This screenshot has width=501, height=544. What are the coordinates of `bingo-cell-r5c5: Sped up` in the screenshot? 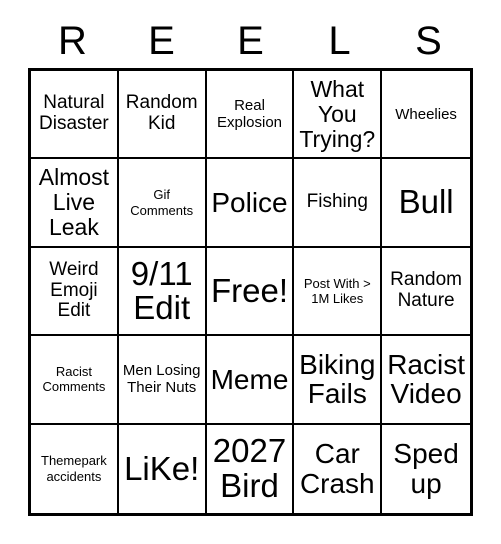 It's located at (426, 468).